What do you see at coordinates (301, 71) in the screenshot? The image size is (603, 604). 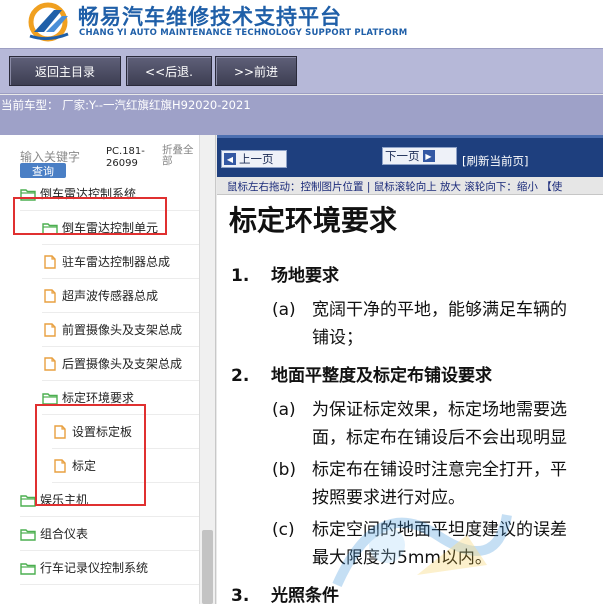 I see `main-toolbar: 返回主目录 <<后退. >>前进` at bounding box center [301, 71].